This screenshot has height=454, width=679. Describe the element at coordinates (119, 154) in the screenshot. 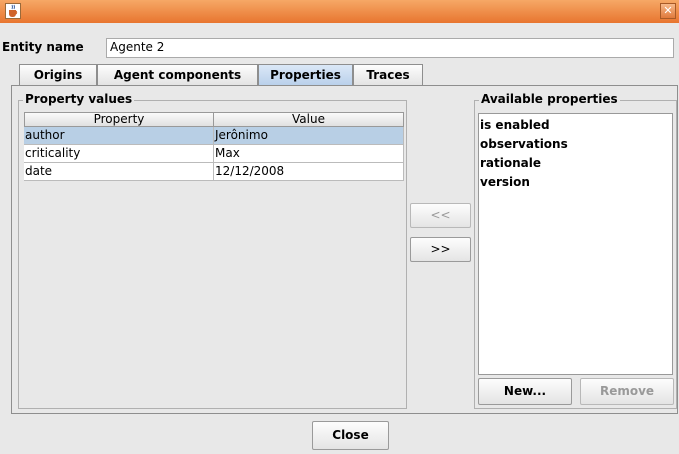

I see `cell-property: criticality` at that location.